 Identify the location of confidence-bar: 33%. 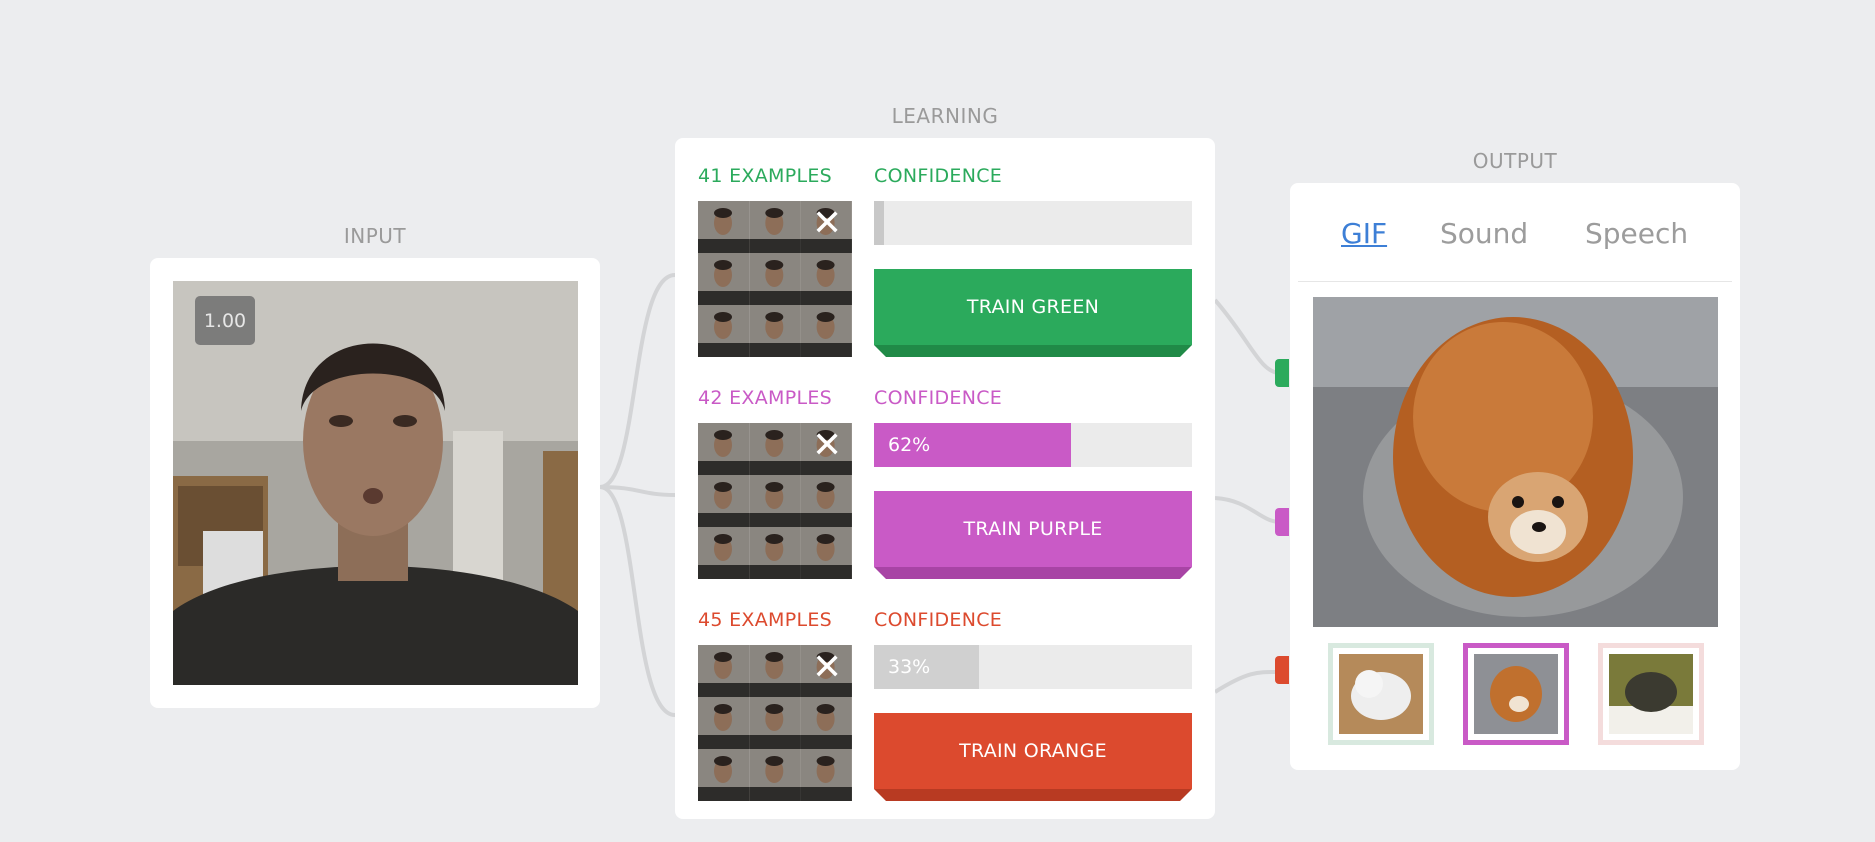
(1033, 667).